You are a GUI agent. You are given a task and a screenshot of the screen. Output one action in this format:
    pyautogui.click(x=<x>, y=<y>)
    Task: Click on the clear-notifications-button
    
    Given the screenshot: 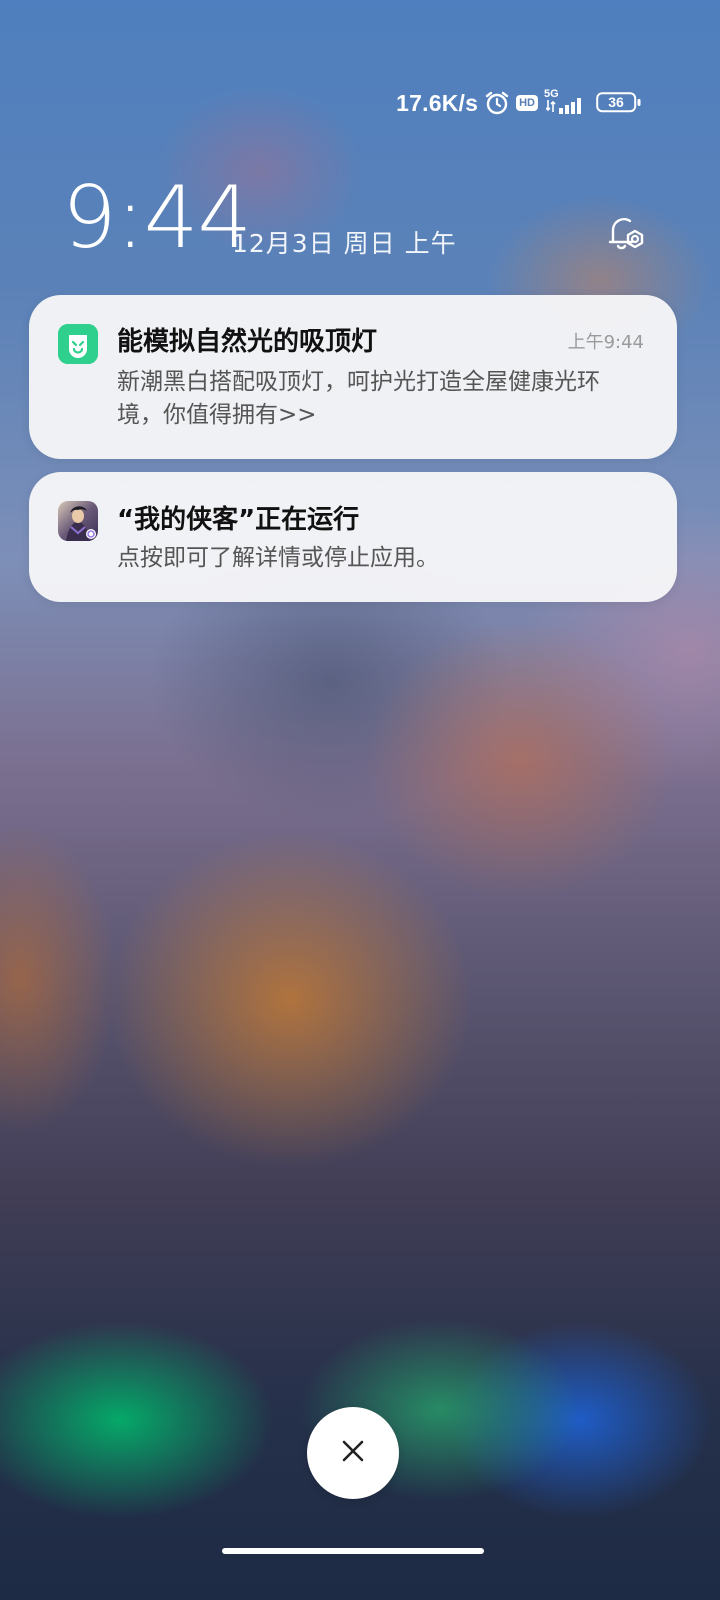 What is the action you would take?
    pyautogui.click(x=353, y=1453)
    